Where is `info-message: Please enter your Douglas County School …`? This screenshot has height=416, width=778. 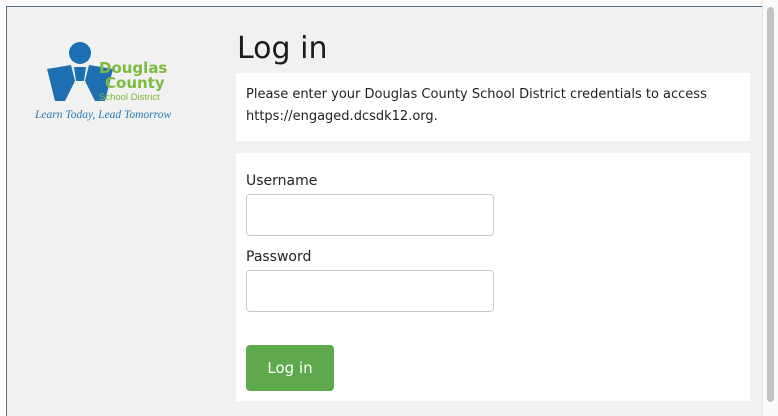
info-message: Please enter your Douglas County School … is located at coordinates (493, 107).